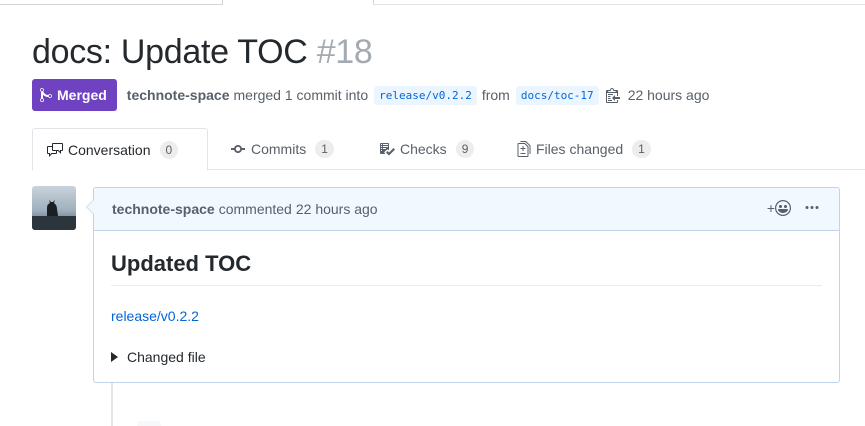  Describe the element at coordinates (423, 149) in the screenshot. I see `tab-checks-label: Checks` at that location.